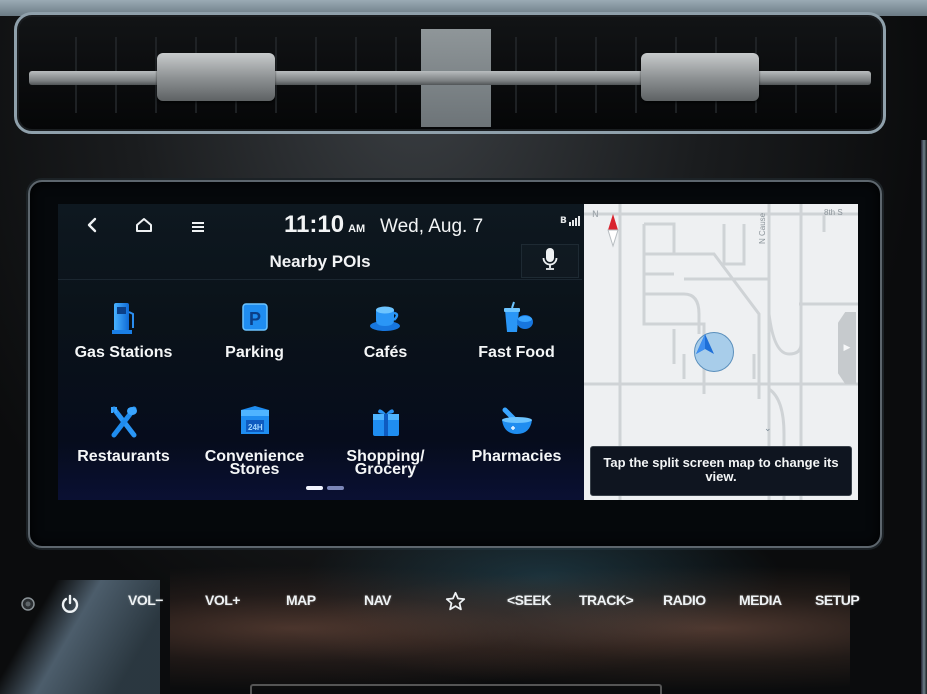 This screenshot has height=694, width=927. I want to click on svg-text: P, so click(255, 319).